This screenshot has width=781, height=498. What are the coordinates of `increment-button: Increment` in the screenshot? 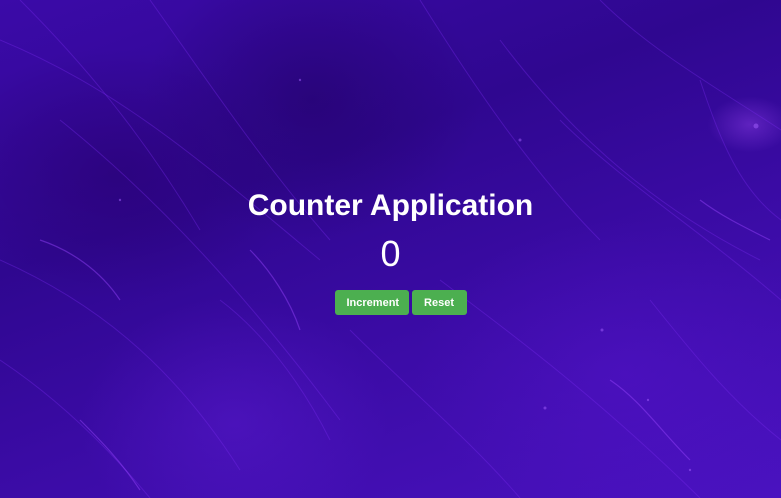 It's located at (371, 302).